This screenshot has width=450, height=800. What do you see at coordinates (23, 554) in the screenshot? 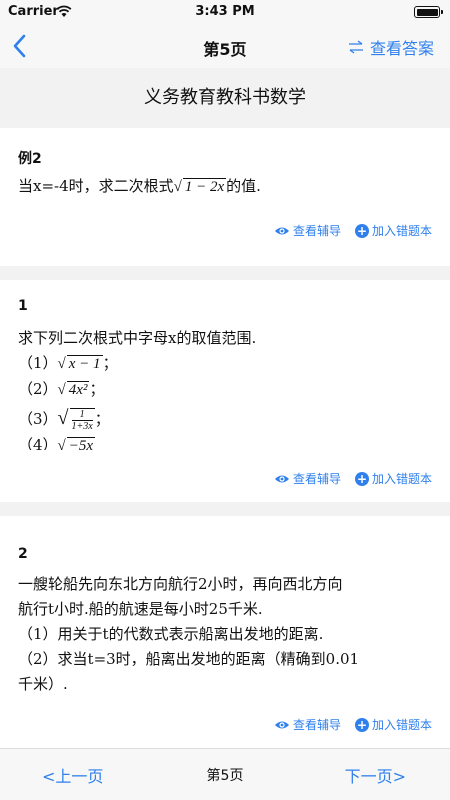
I see `card-label: 2` at bounding box center [23, 554].